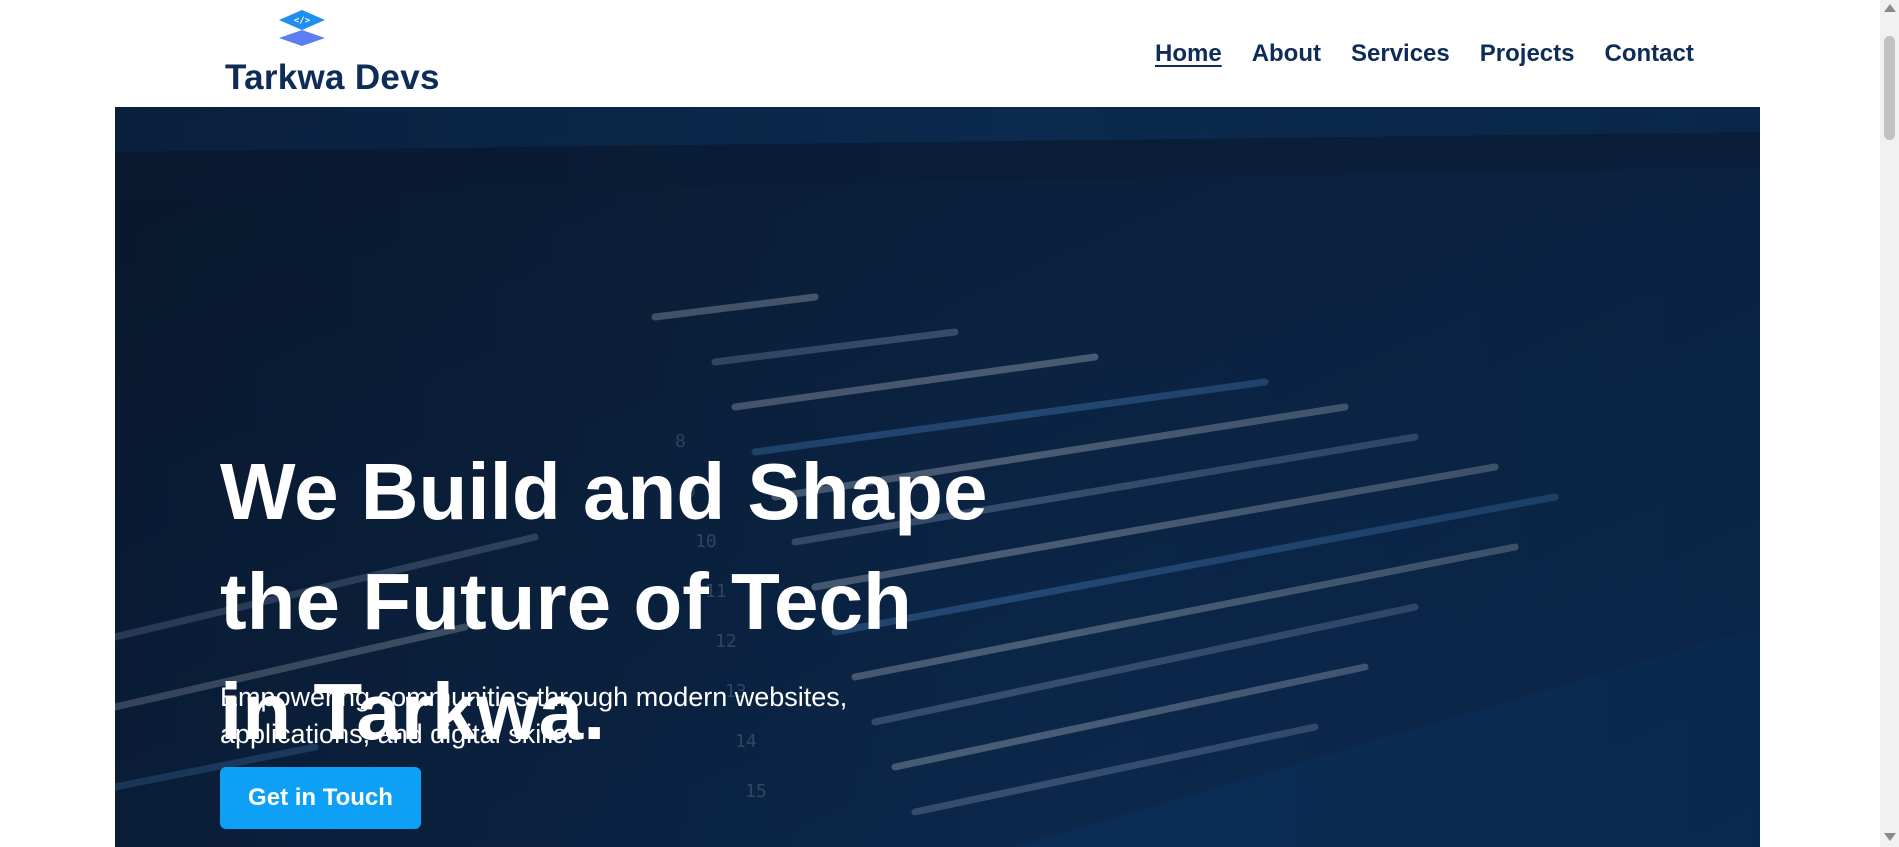  What do you see at coordinates (1527, 54) in the screenshot?
I see `nav-projects-link: Projects` at bounding box center [1527, 54].